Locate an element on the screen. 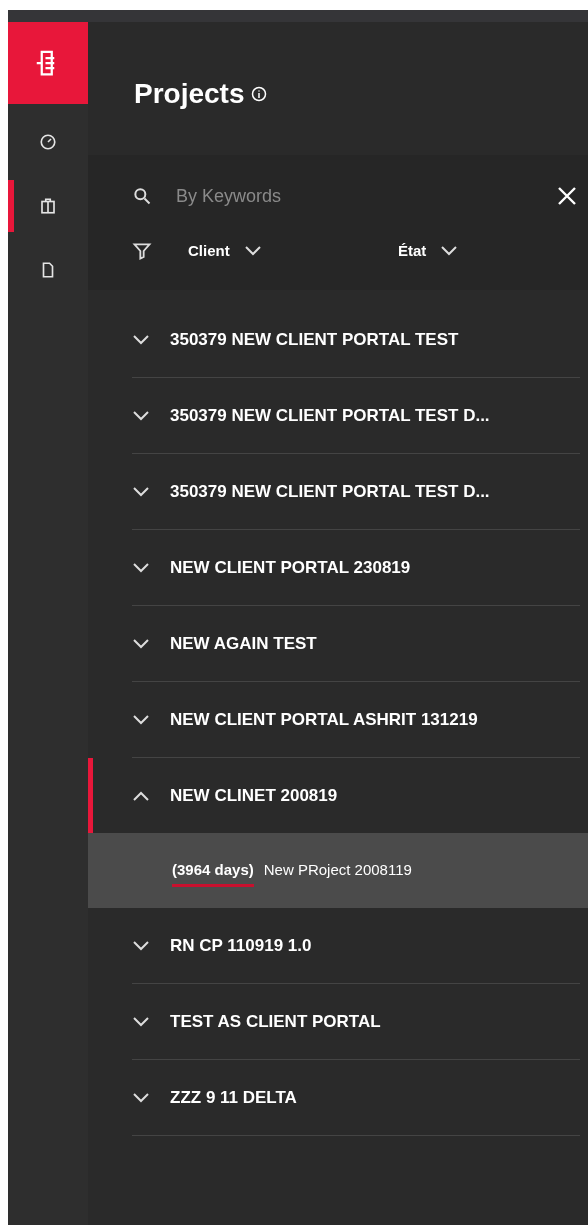 Image resolution: width=588 pixels, height=1225 pixels. project-group: NEW CLIENT PORTAL ASHRIT 131219 is located at coordinates (338, 719).